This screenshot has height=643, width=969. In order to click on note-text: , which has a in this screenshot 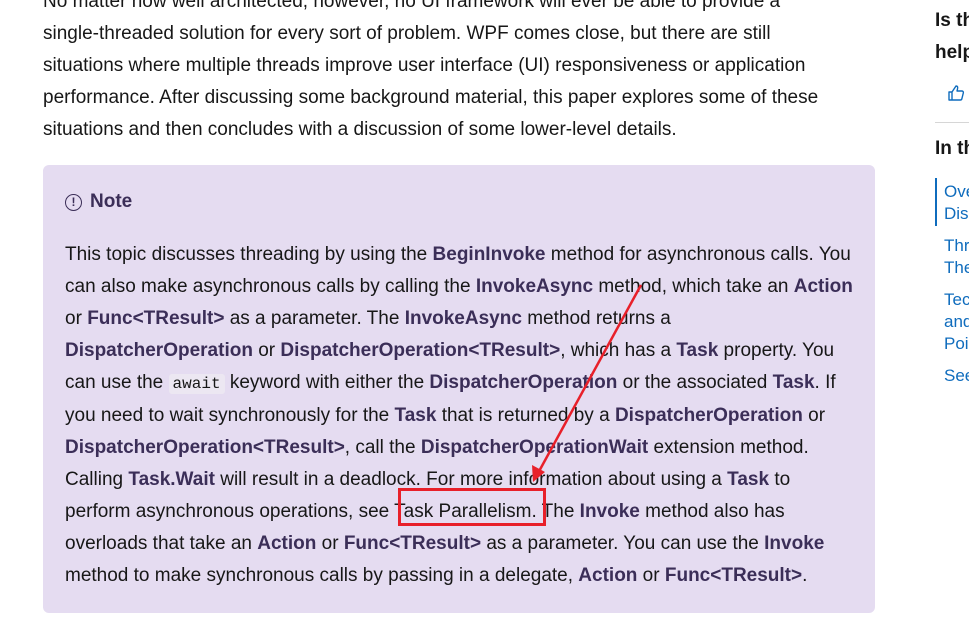, I will do `click(618, 350)`.